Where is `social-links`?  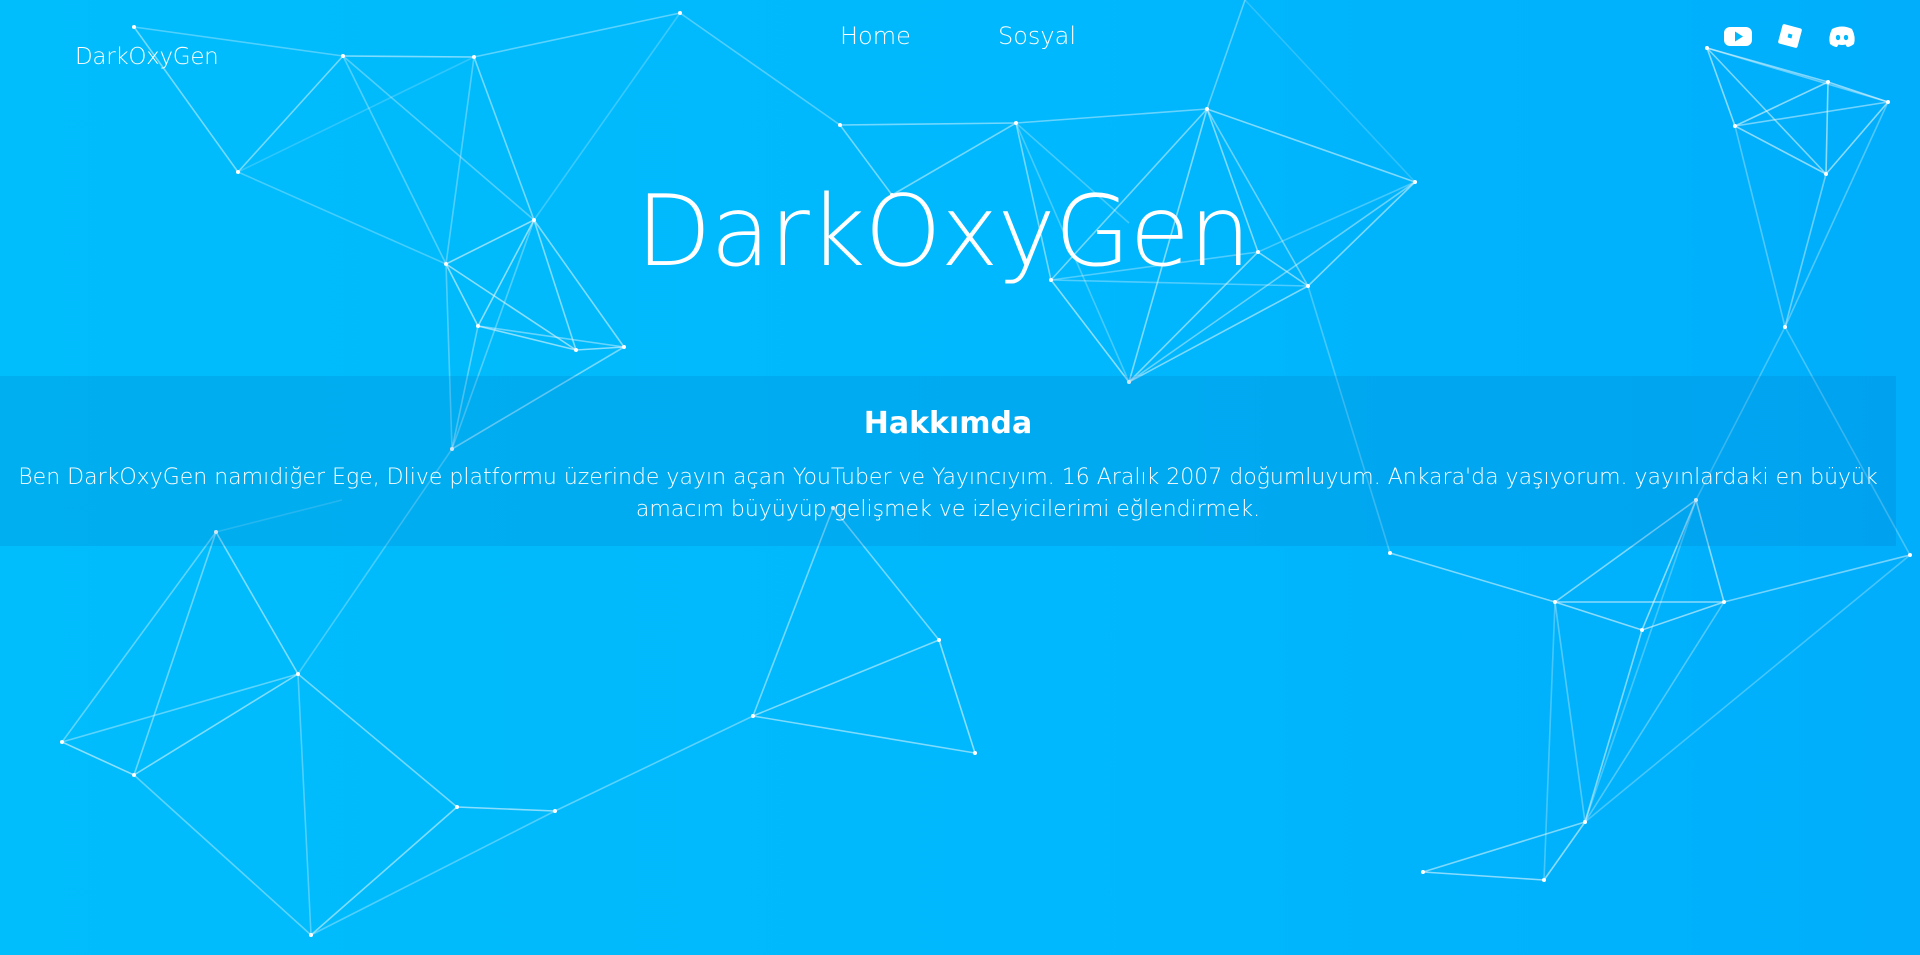 social-links is located at coordinates (1790, 36).